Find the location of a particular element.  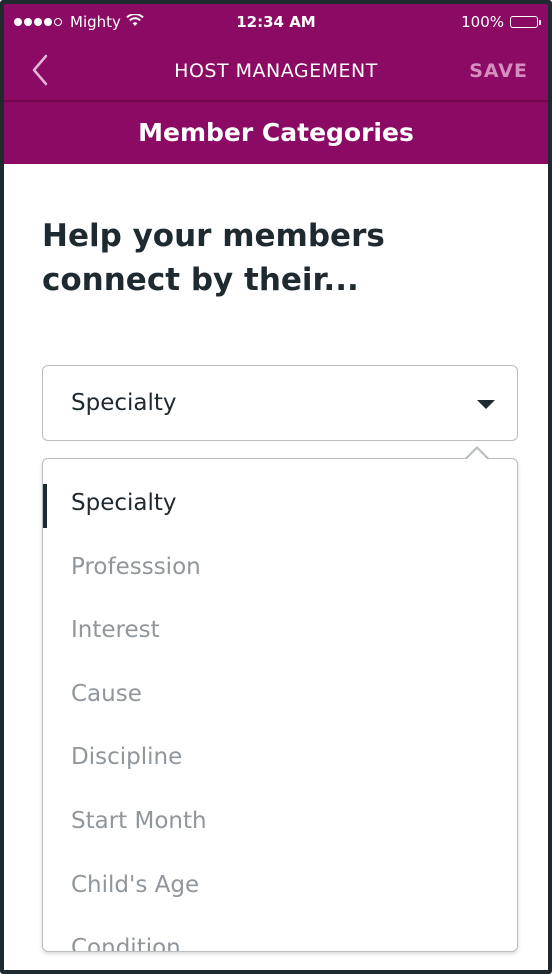

dropdown-pointer-fill is located at coordinates (477, 454).